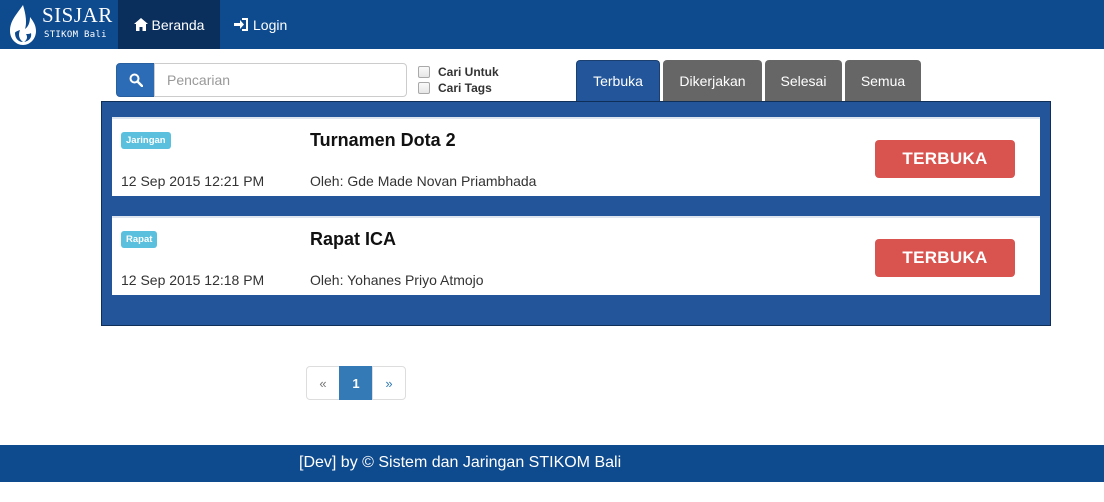 This screenshot has width=1104, height=502. Describe the element at coordinates (178, 24) in the screenshot. I see `nav-item-label: Beranda` at that location.